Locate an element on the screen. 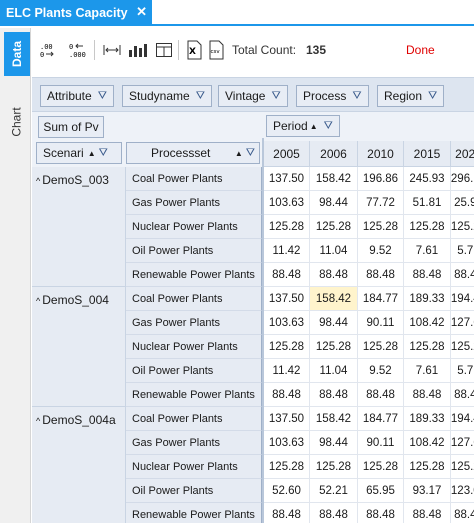 This screenshot has height=523, width=474. export-csv-icon: csv is located at coordinates (216, 50).